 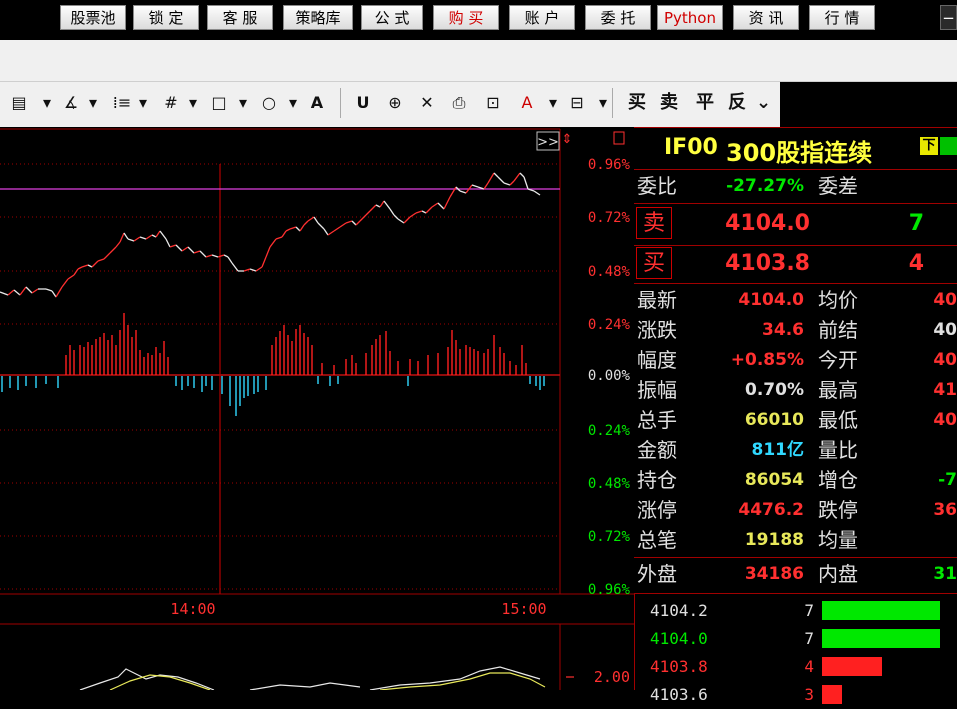 What do you see at coordinates (763, 103) in the screenshot?
I see `more-icon: ⌄` at bounding box center [763, 103].